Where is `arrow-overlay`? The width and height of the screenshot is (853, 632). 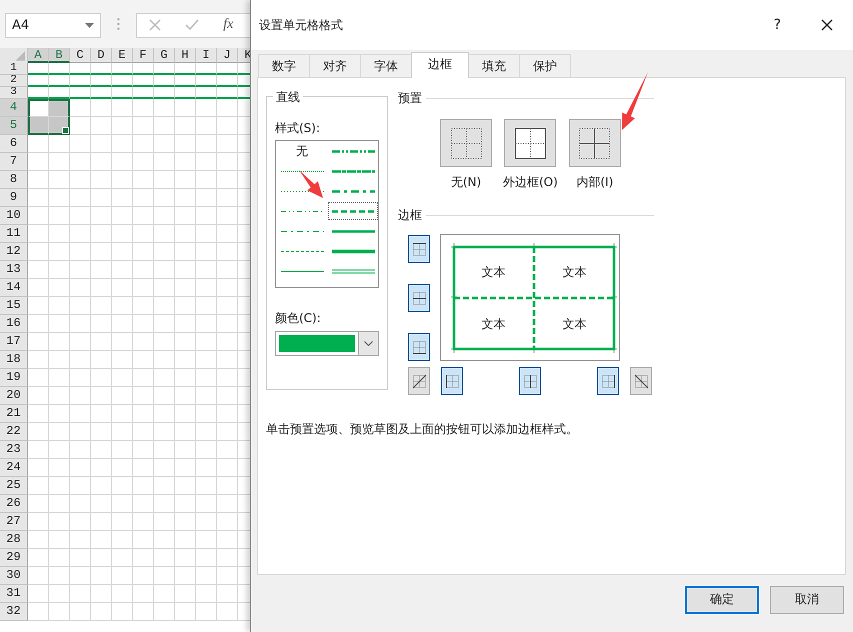 arrow-overlay is located at coordinates (311, 184).